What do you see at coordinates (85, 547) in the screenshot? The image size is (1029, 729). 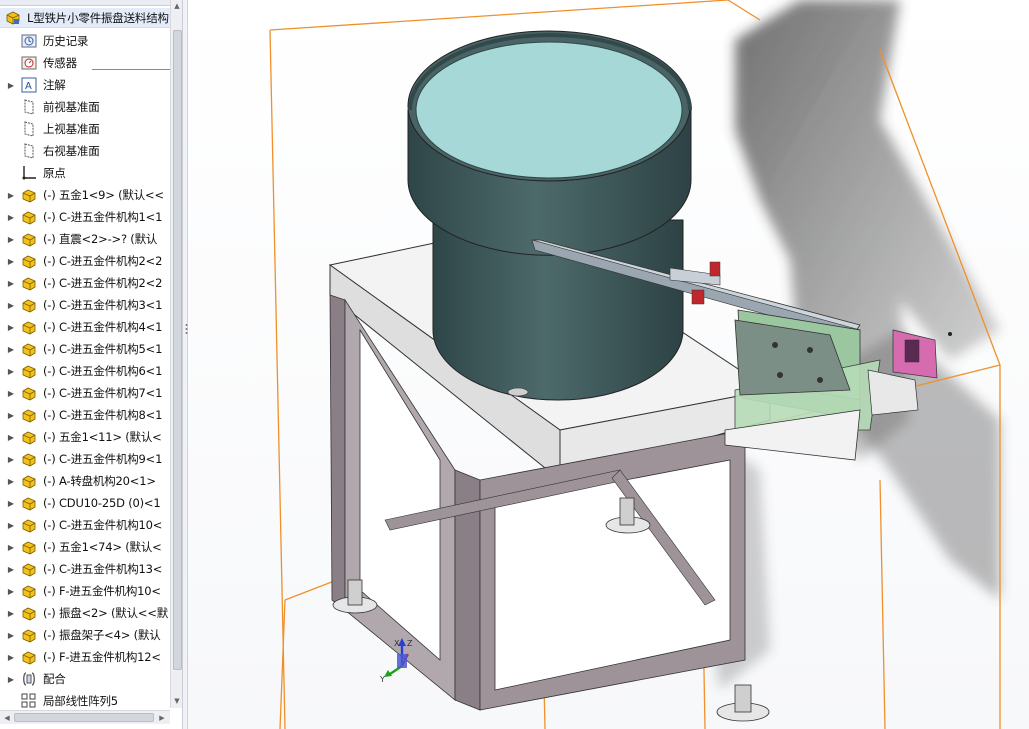 I see `tree-item: ▶ (-) 五金1<74> (默认<` at bounding box center [85, 547].